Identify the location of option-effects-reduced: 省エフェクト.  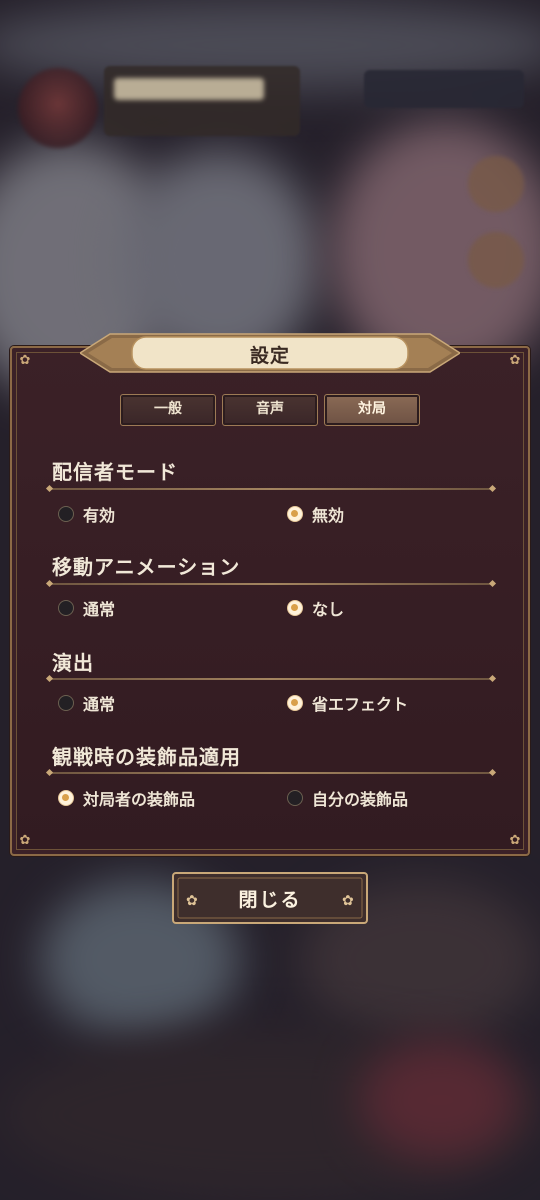
(347, 703).